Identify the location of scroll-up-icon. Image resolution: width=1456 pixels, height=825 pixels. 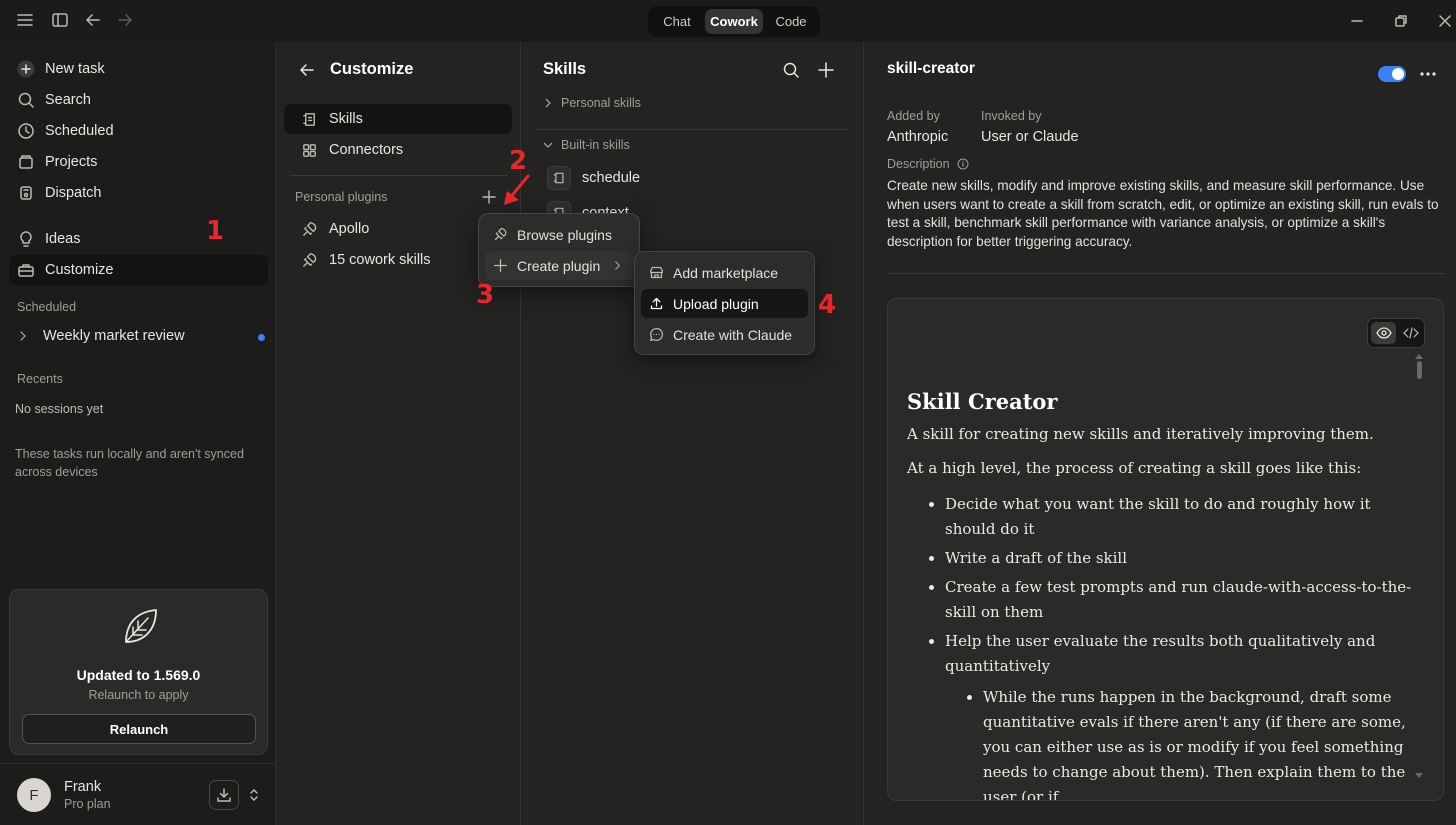
(1419, 356).